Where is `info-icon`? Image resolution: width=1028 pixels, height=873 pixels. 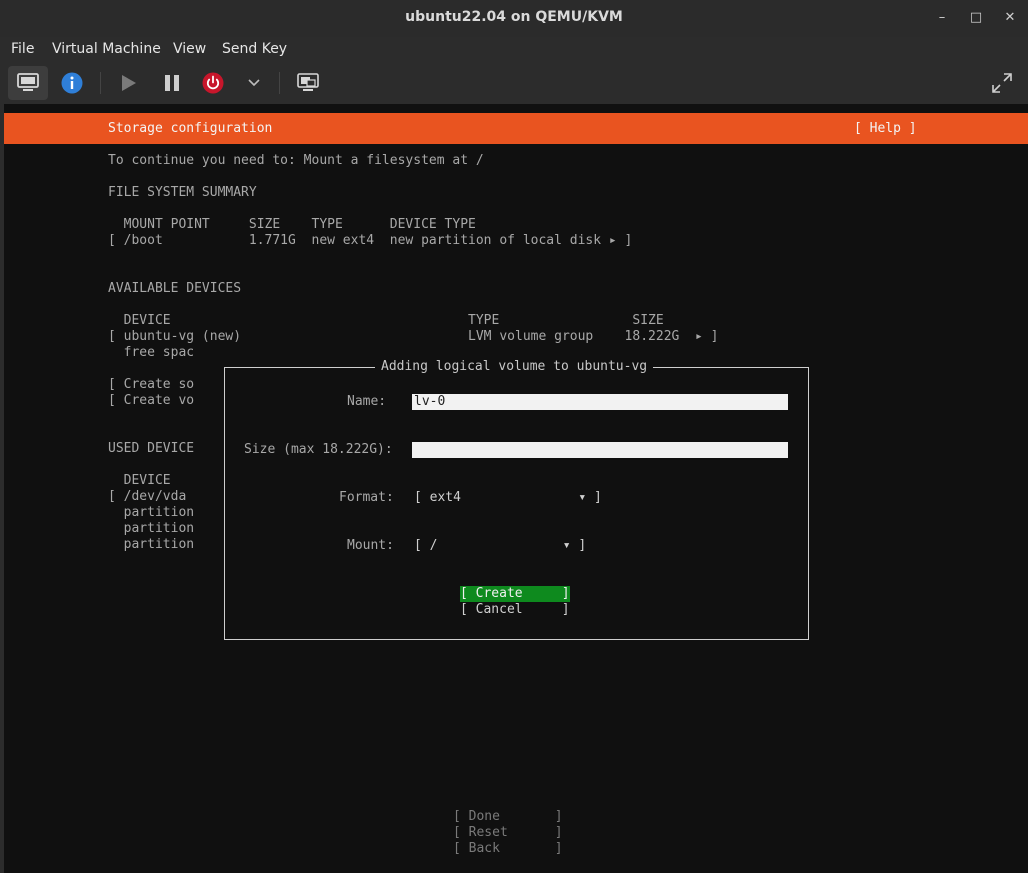 info-icon is located at coordinates (72, 83).